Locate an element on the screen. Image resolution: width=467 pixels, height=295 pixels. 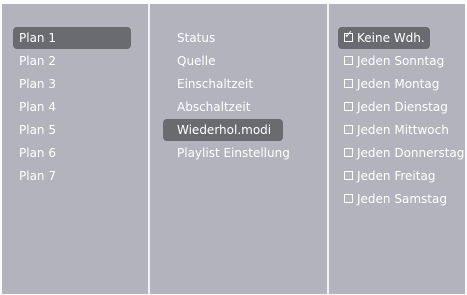
setting-status: Status is located at coordinates (232, 38).